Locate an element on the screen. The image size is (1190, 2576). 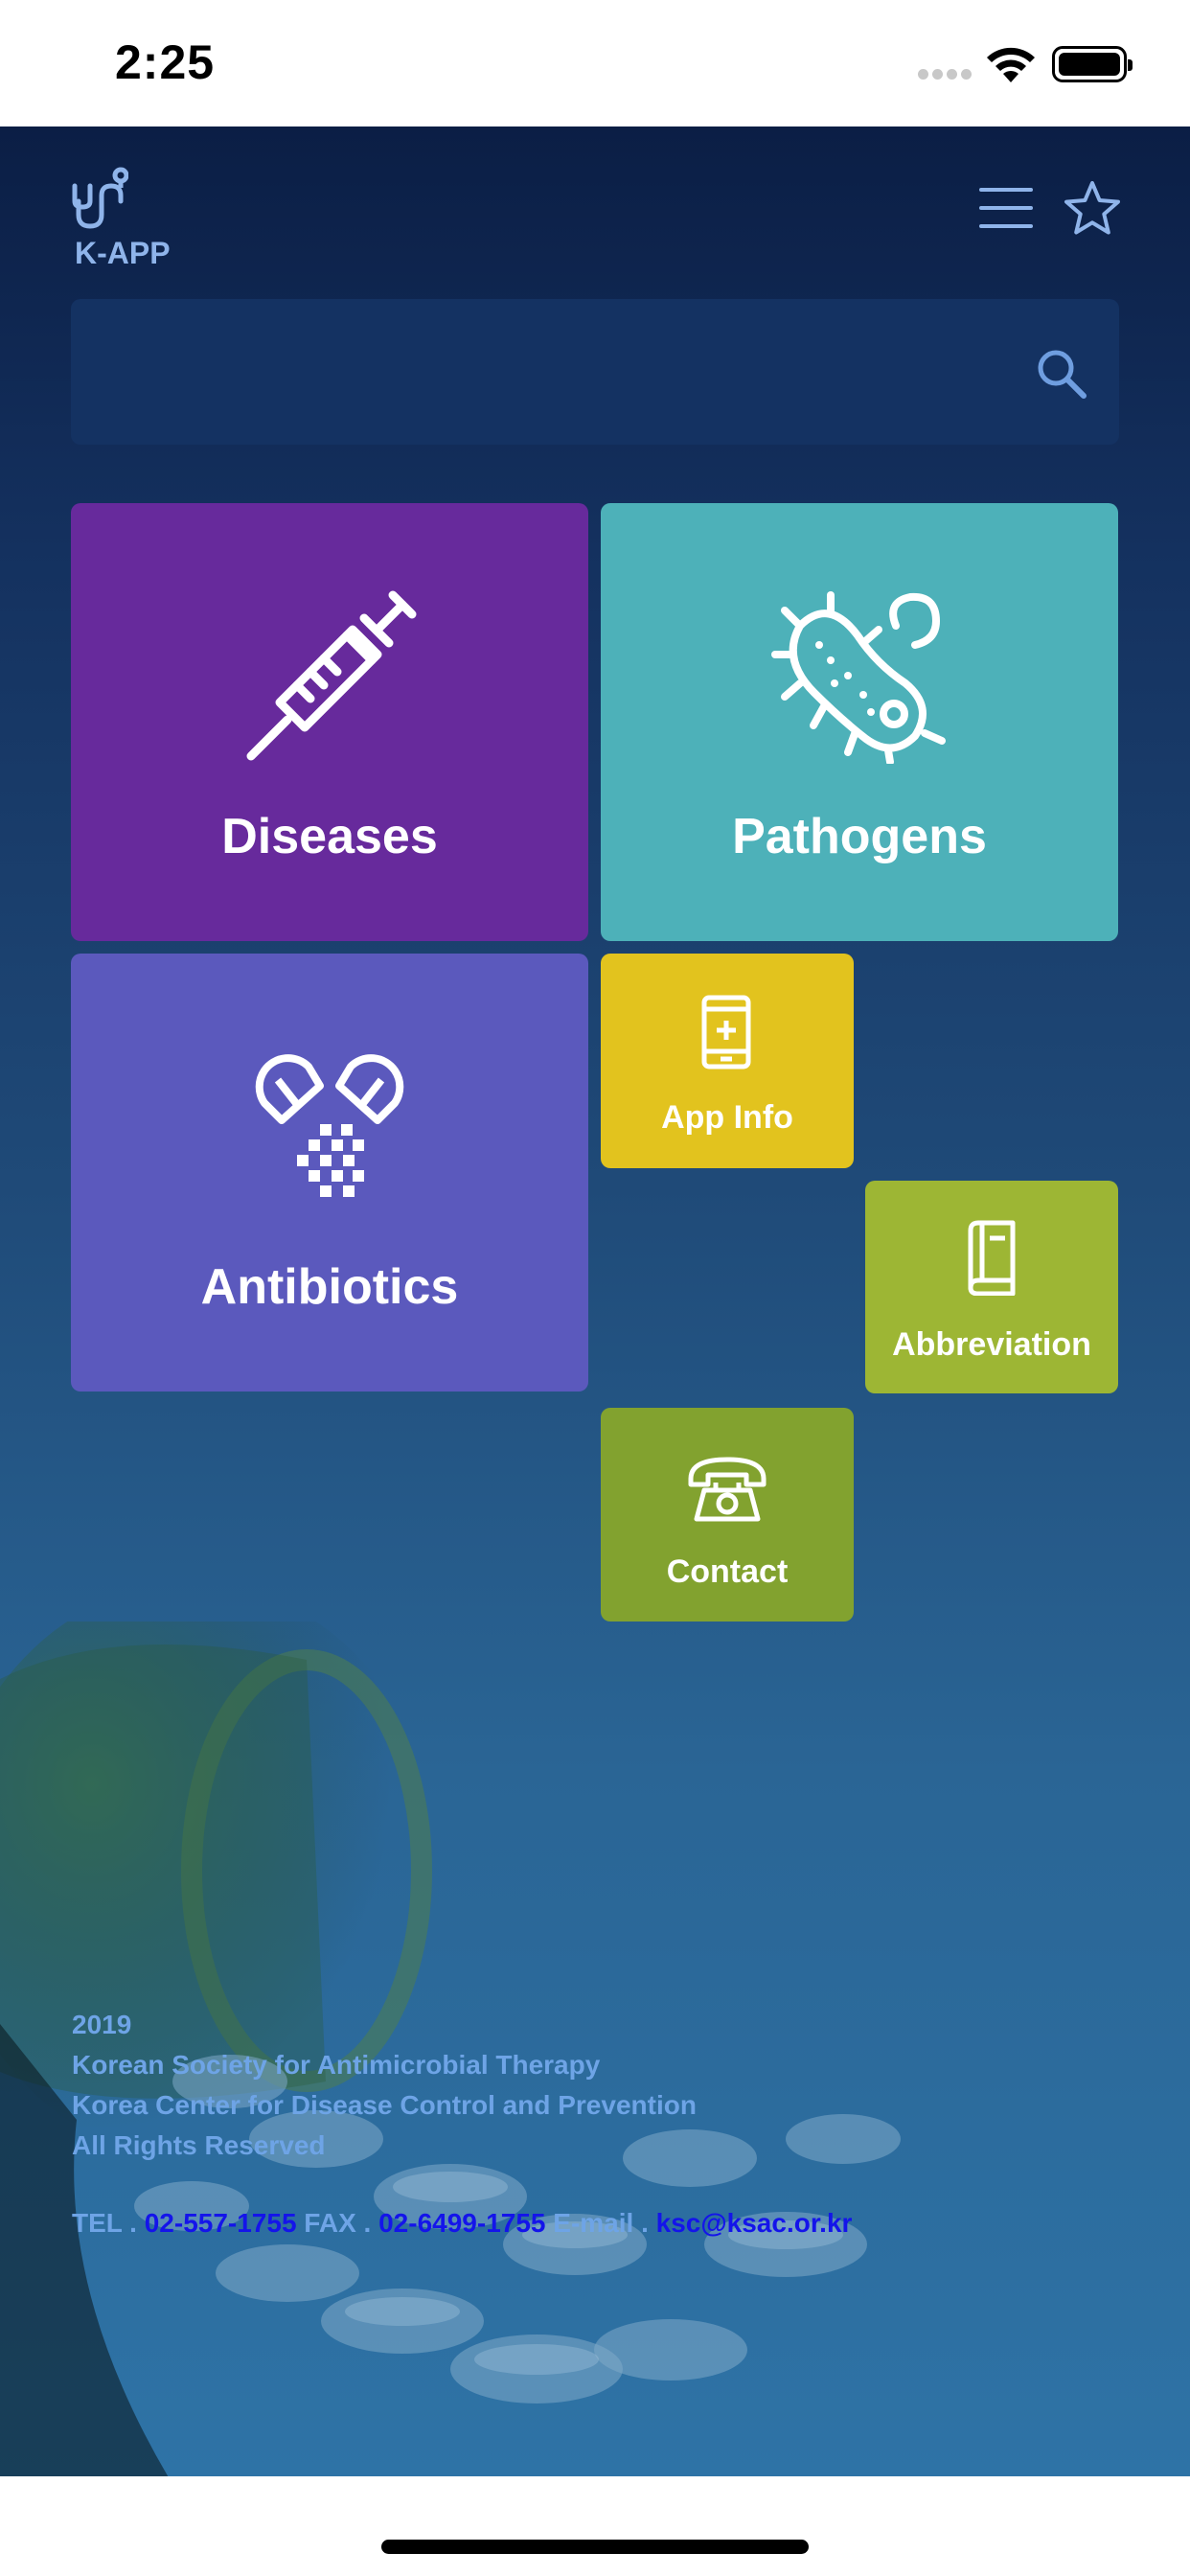
telephone-icon is located at coordinates (728, 1489).